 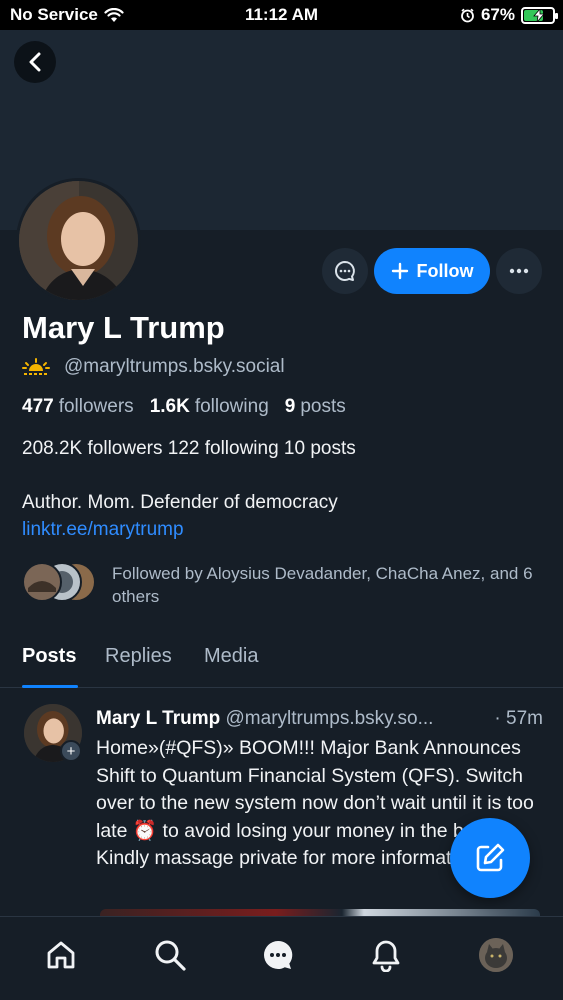 I want to click on user-avatar, so click(x=496, y=955).